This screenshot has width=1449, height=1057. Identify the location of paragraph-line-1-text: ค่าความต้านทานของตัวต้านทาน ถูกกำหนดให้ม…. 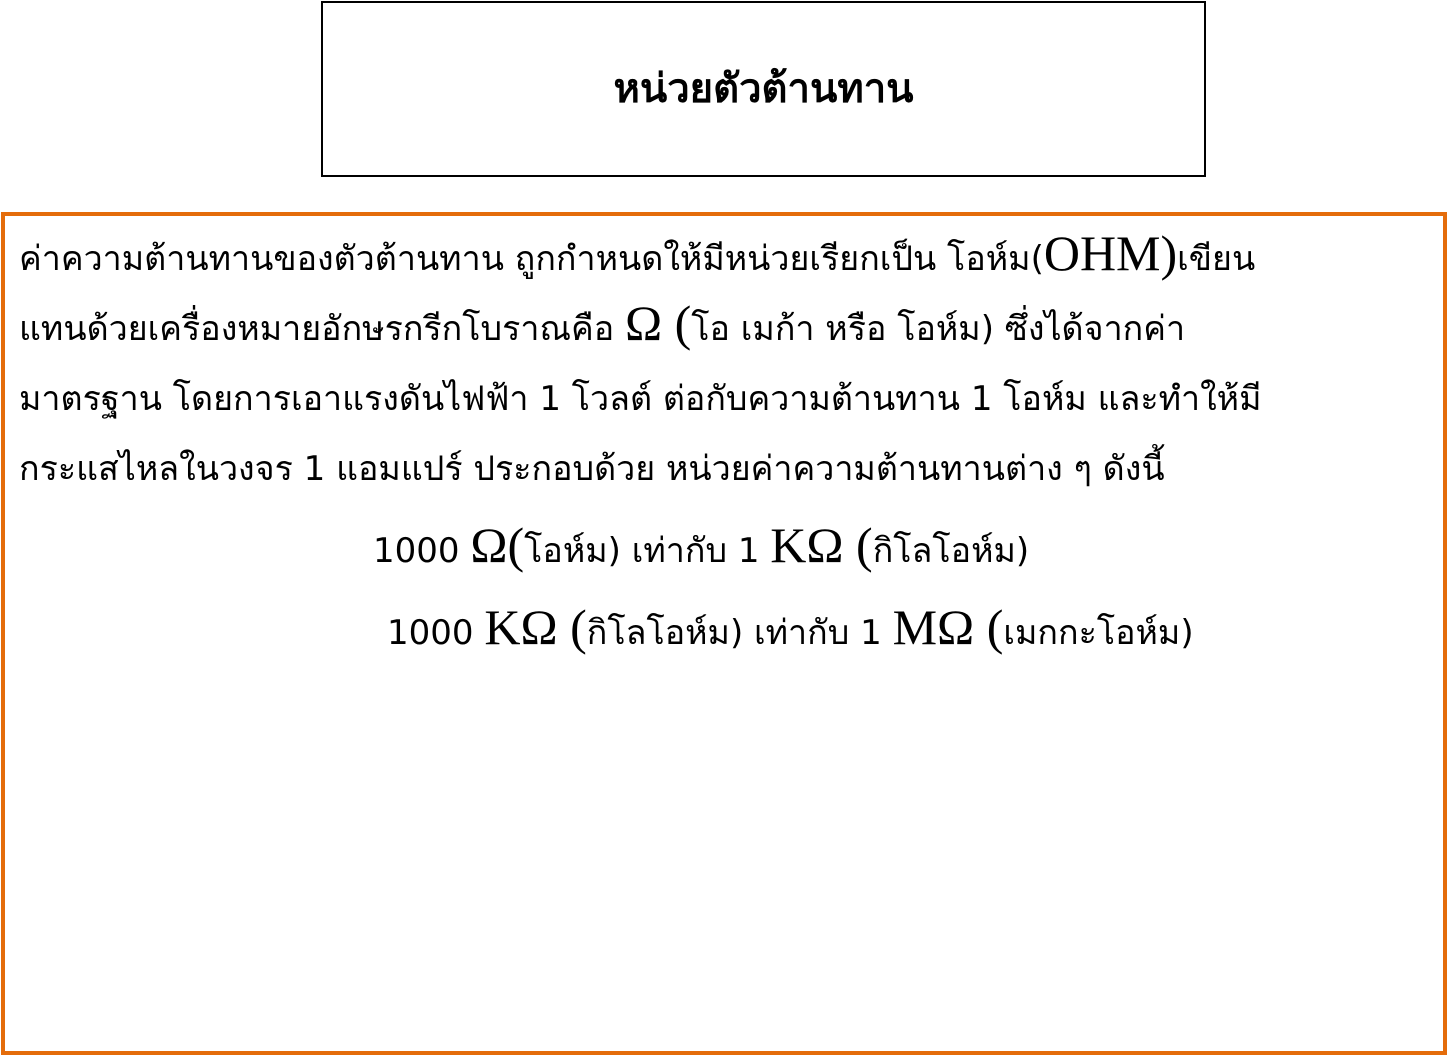
(531, 259).